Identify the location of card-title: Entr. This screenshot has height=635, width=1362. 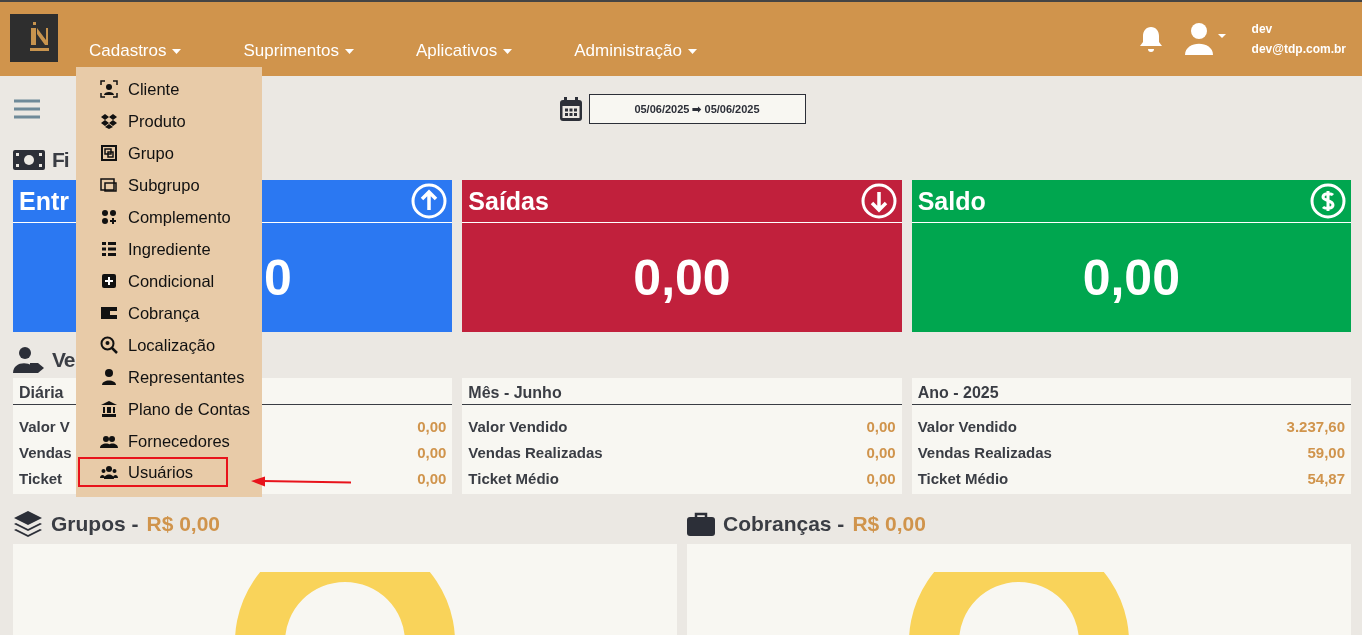
(44, 201).